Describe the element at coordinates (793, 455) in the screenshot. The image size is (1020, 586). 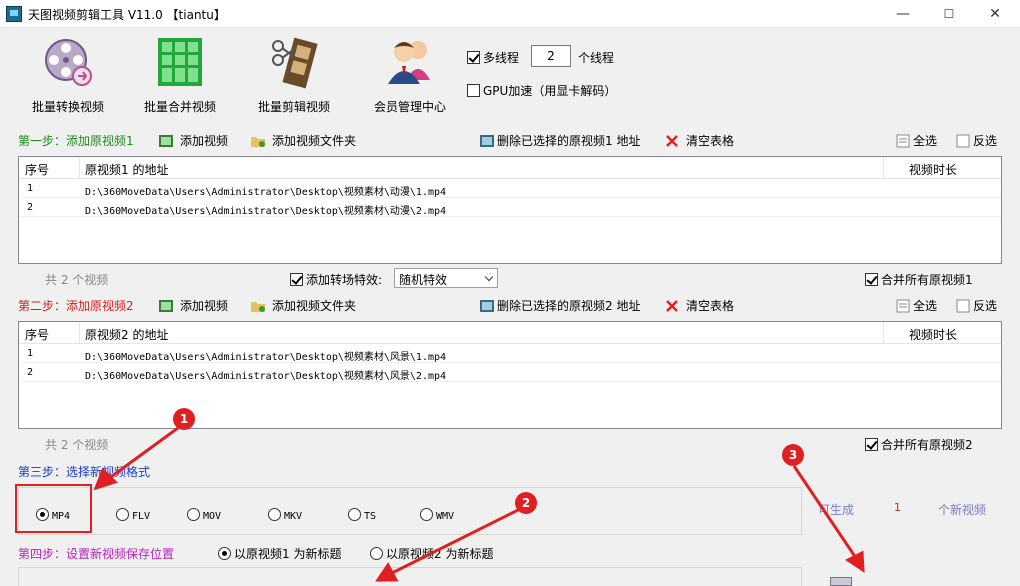
I see `annotation-badge-3: 3` at that location.